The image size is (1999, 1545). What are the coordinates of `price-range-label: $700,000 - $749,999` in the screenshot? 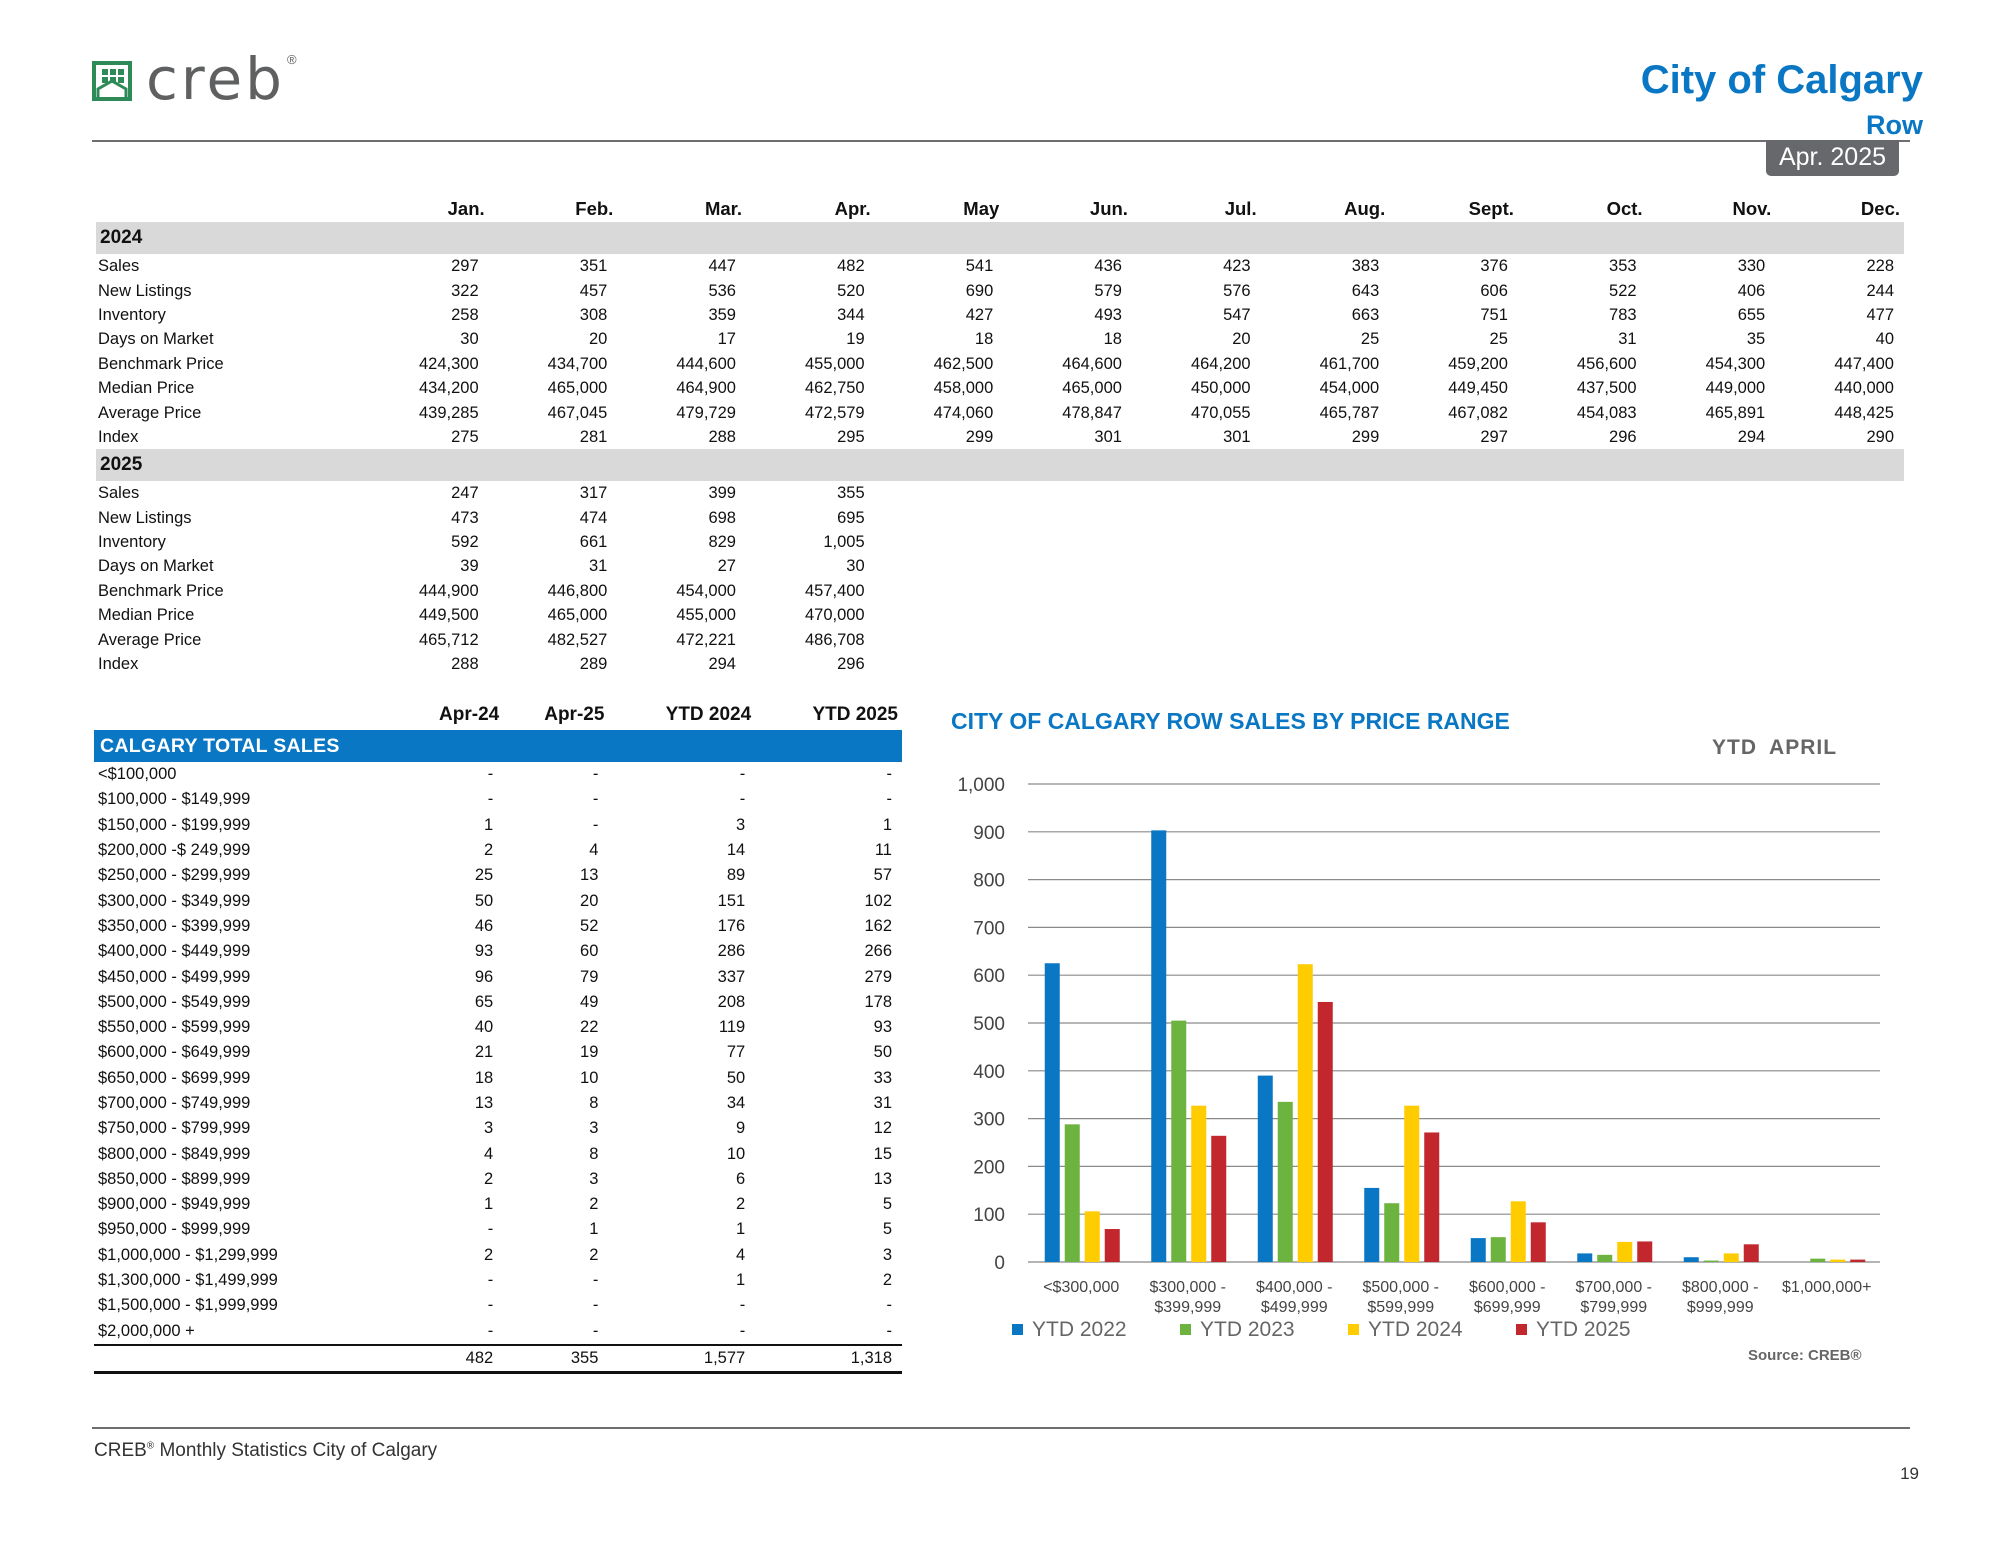 It's located at (174, 1103).